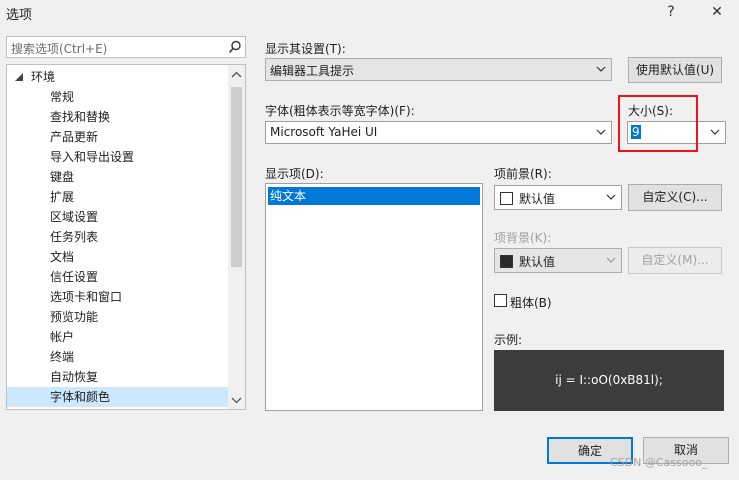  I want to click on tree-item: 自动恢复, so click(118, 377).